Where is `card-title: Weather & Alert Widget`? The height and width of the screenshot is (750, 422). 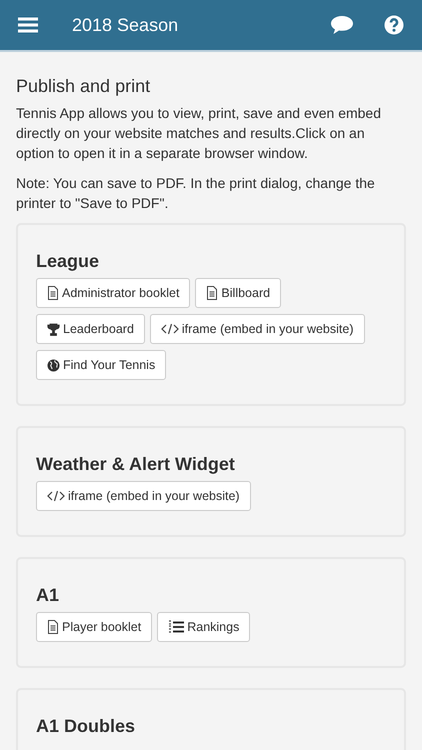
card-title: Weather & Alert Widget is located at coordinates (136, 464).